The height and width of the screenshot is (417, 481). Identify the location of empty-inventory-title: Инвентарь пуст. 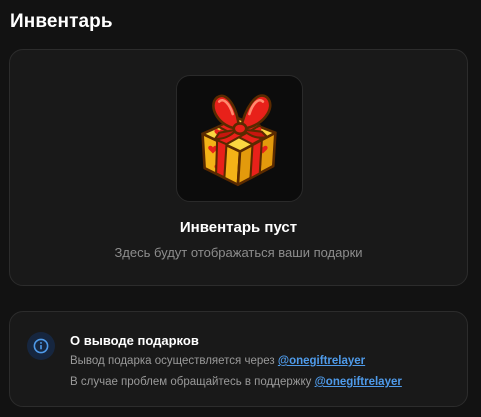
(238, 227).